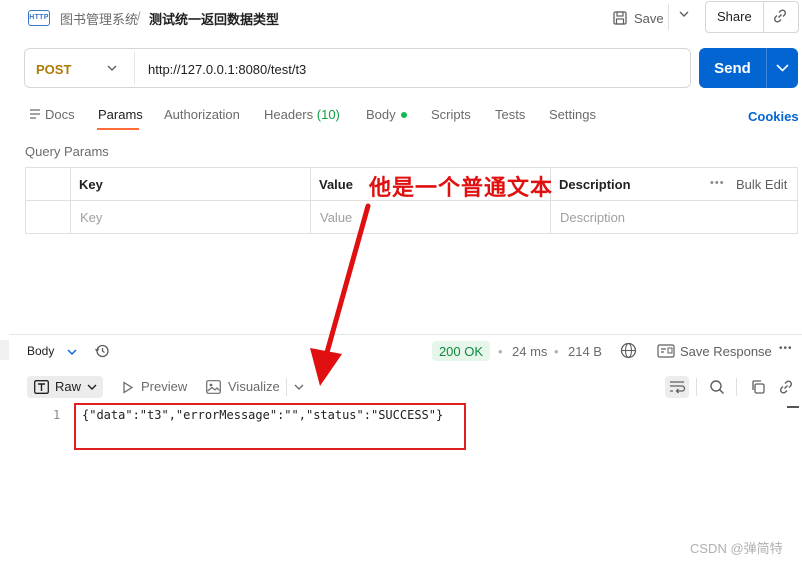 Image resolution: width=802 pixels, height=562 pixels. What do you see at coordinates (213, 387) in the screenshot?
I see `image-icon` at bounding box center [213, 387].